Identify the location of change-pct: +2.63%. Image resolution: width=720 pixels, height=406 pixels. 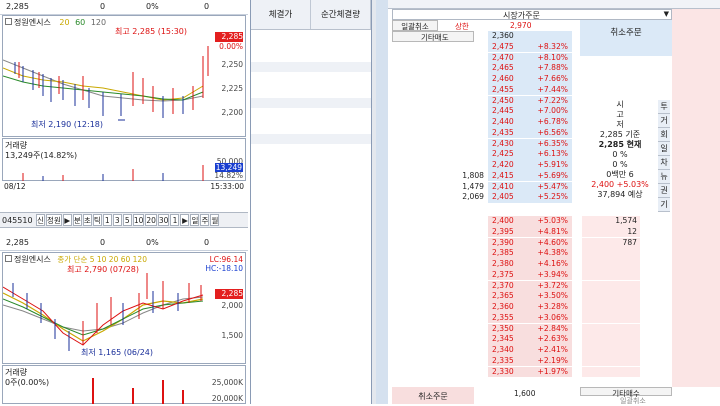
(553, 339).